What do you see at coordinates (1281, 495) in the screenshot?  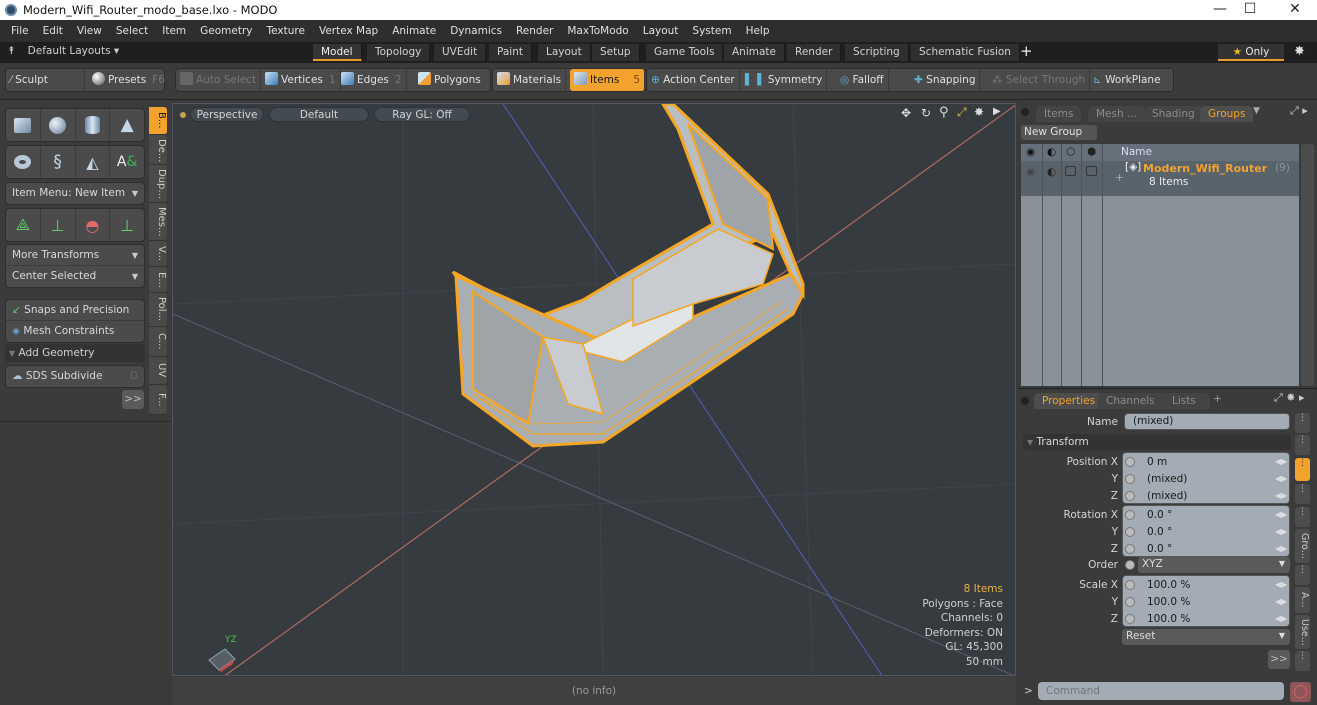 I see `position-z-slider-arrows-icon: ◀▶` at bounding box center [1281, 495].